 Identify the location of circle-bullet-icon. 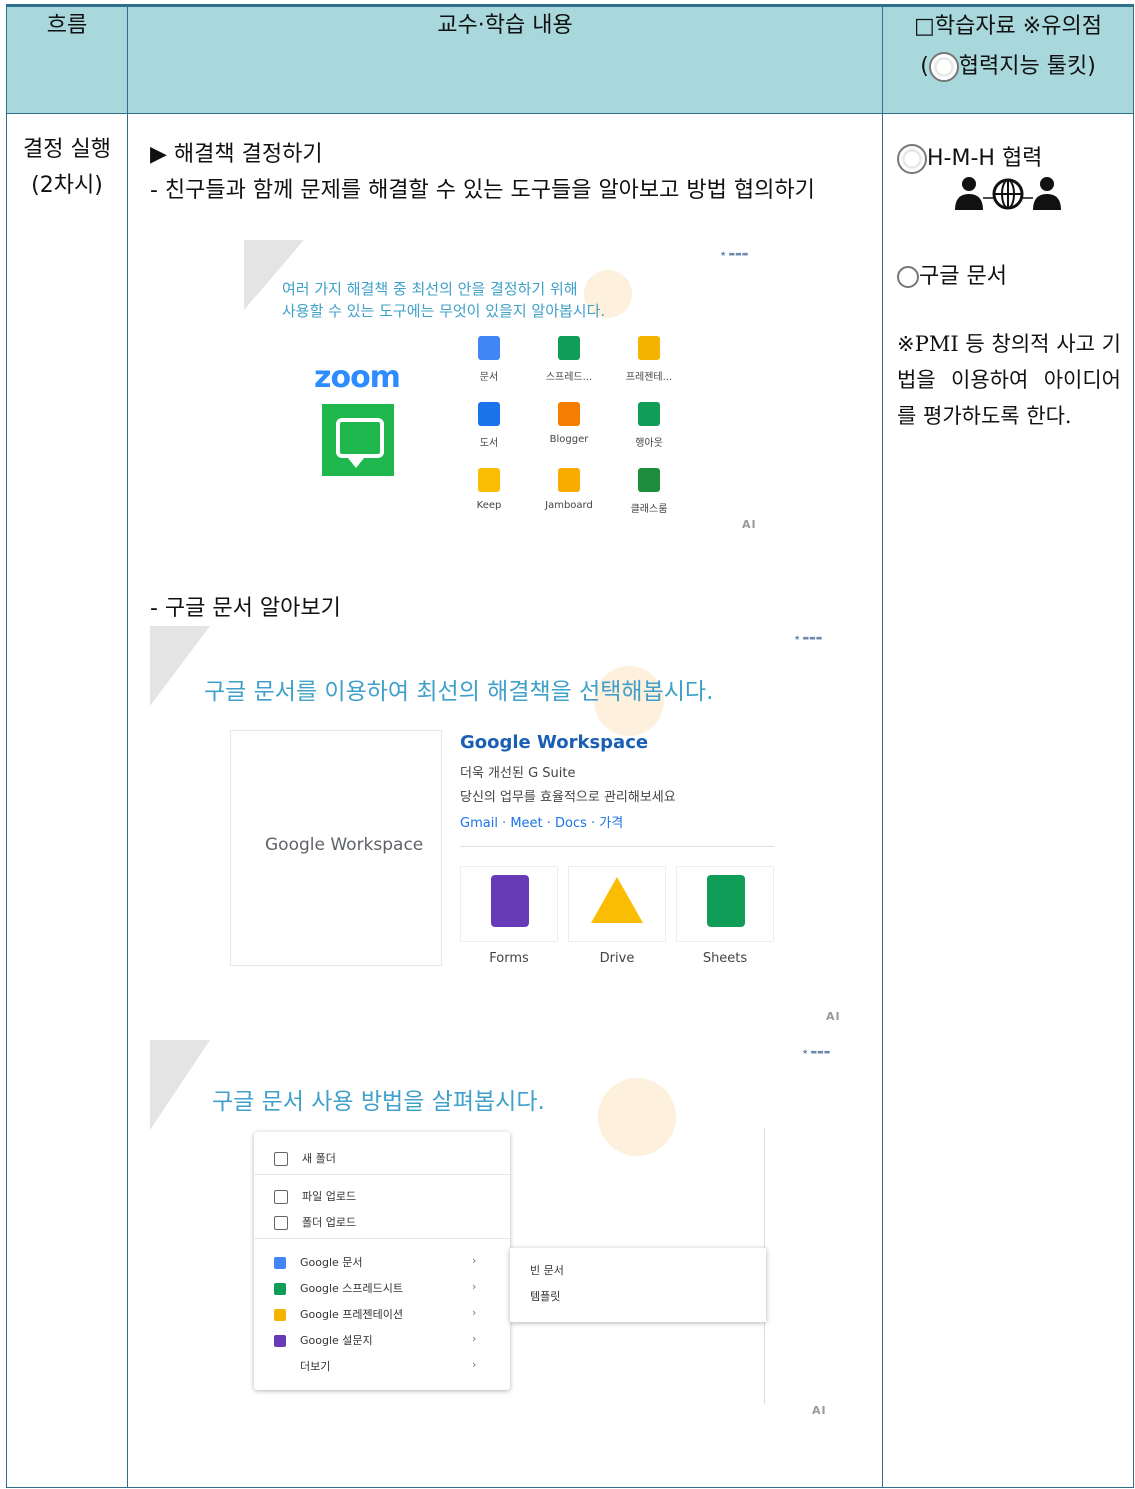
(908, 277).